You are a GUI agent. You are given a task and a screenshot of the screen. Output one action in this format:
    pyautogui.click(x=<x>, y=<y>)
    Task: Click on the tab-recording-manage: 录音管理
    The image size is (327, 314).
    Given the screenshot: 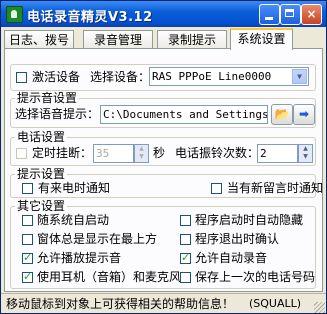 What is the action you would take?
    pyautogui.click(x=118, y=39)
    